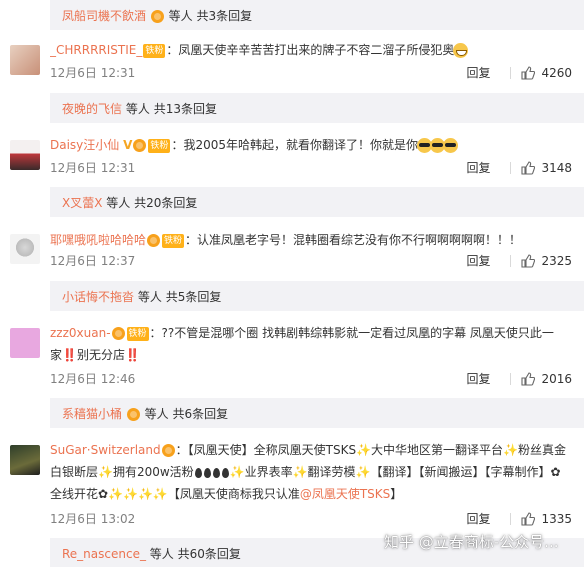 This screenshot has height=567, width=584. Describe the element at coordinates (317, 202) in the screenshot. I see `reply-summary-3: X叉蕾X 等人 共20条回复` at that location.